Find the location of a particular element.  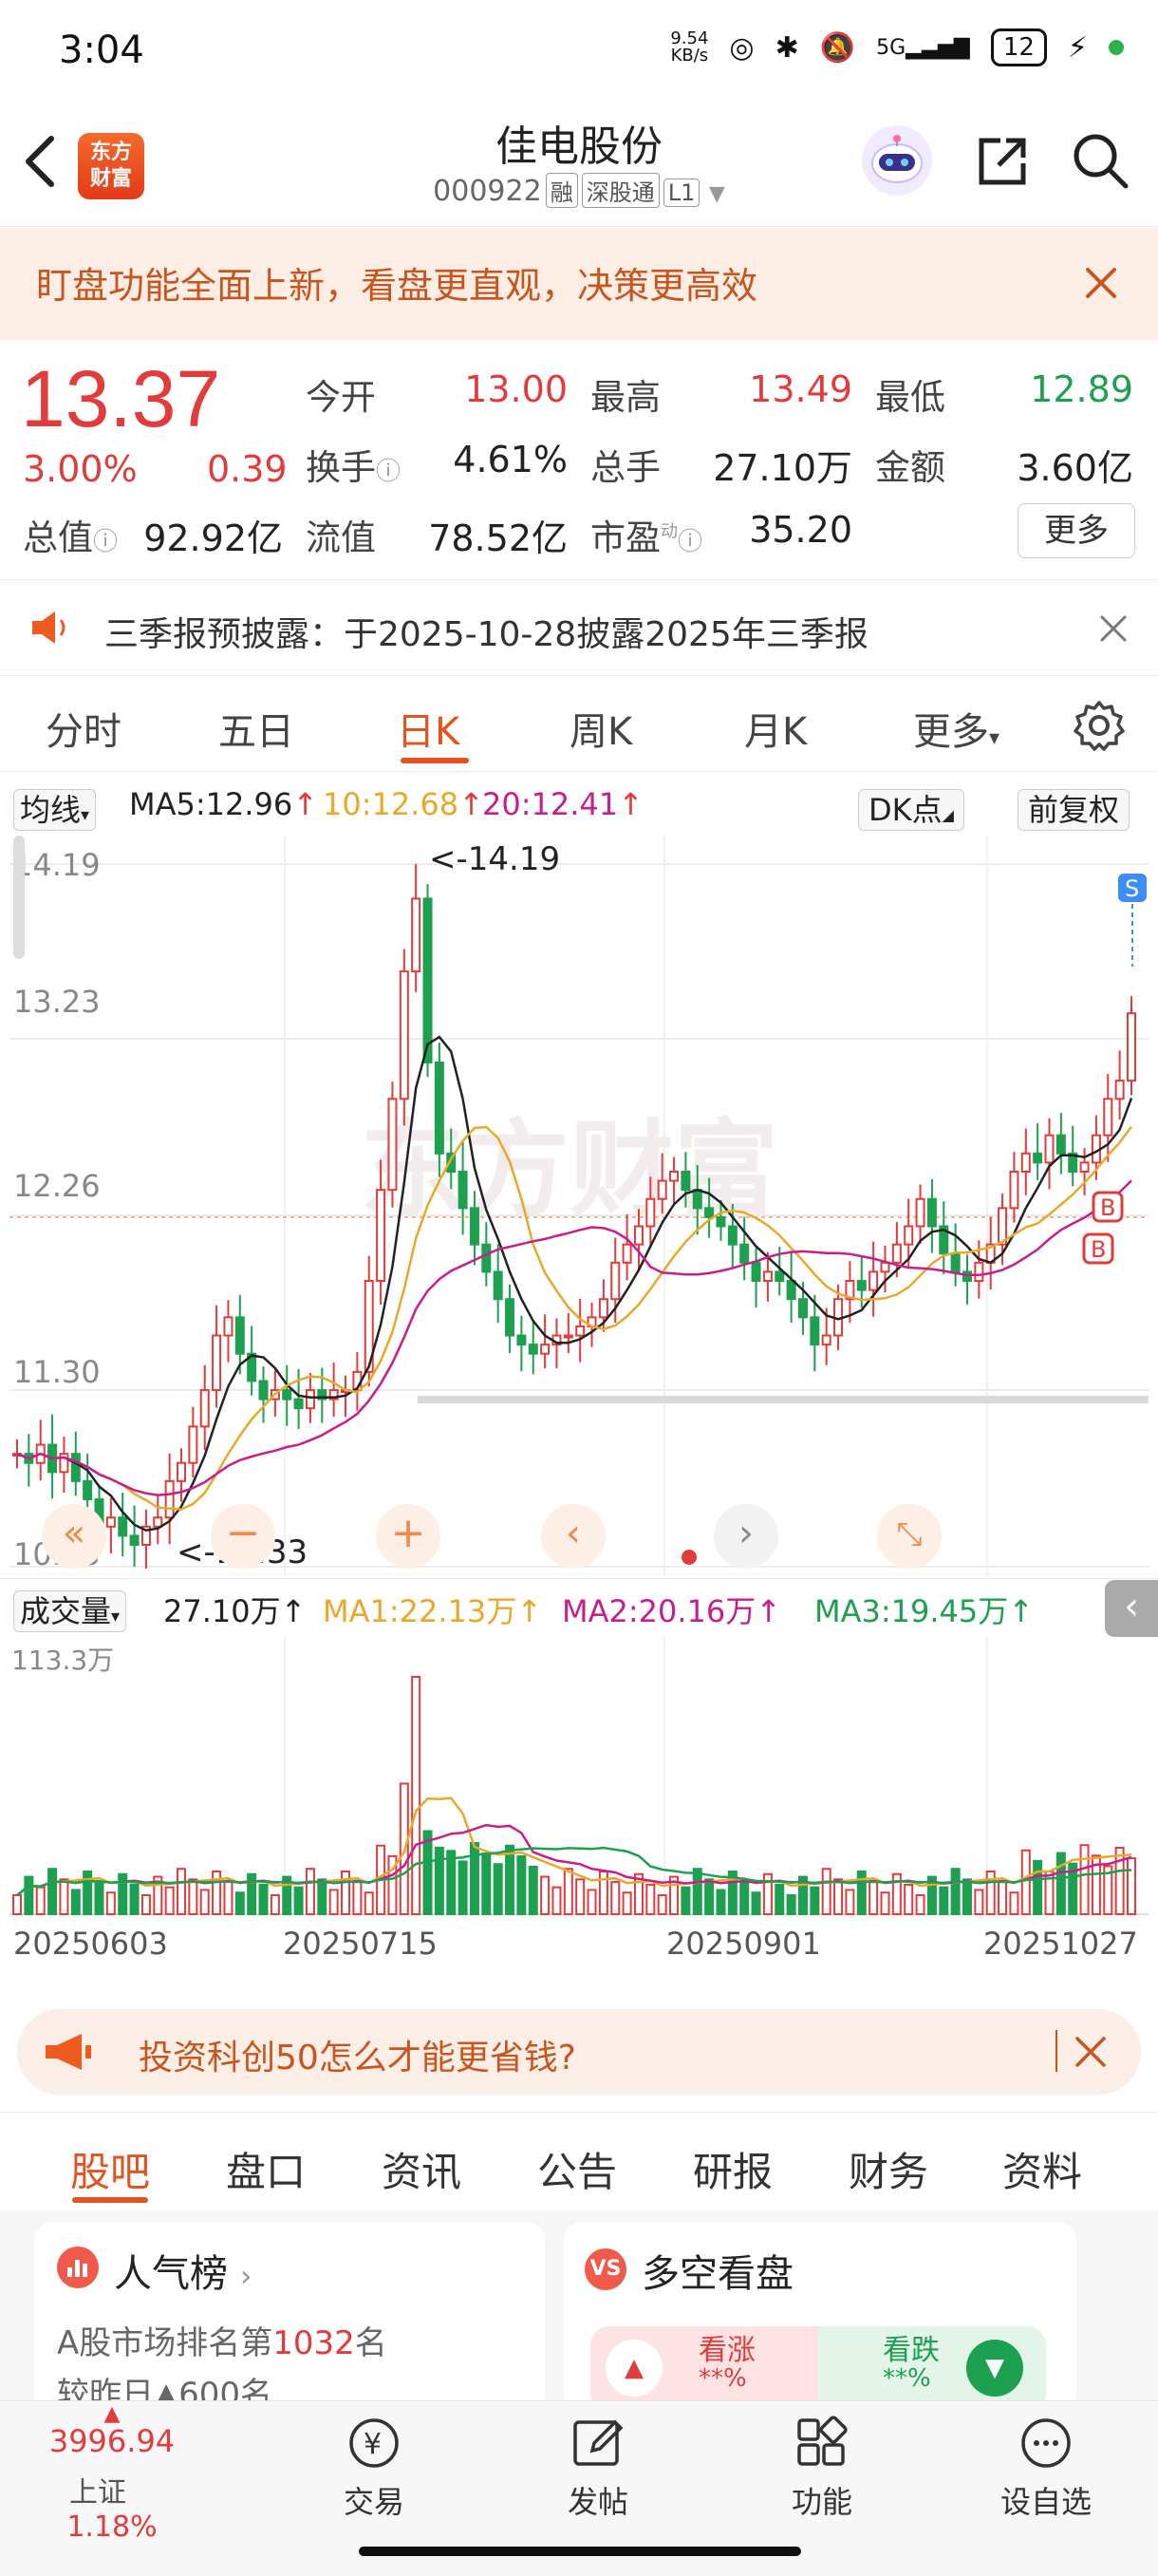

tab-announcements: 公告 is located at coordinates (577, 2169).